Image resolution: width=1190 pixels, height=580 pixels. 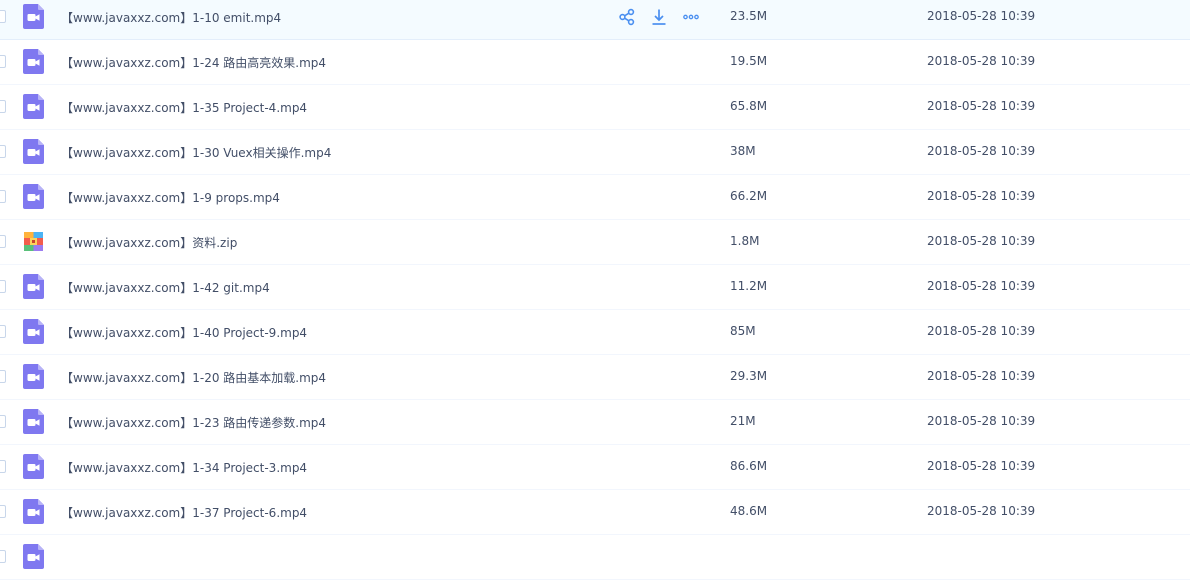 What do you see at coordinates (749, 511) in the screenshot?
I see `file-size: 48.6M` at bounding box center [749, 511].